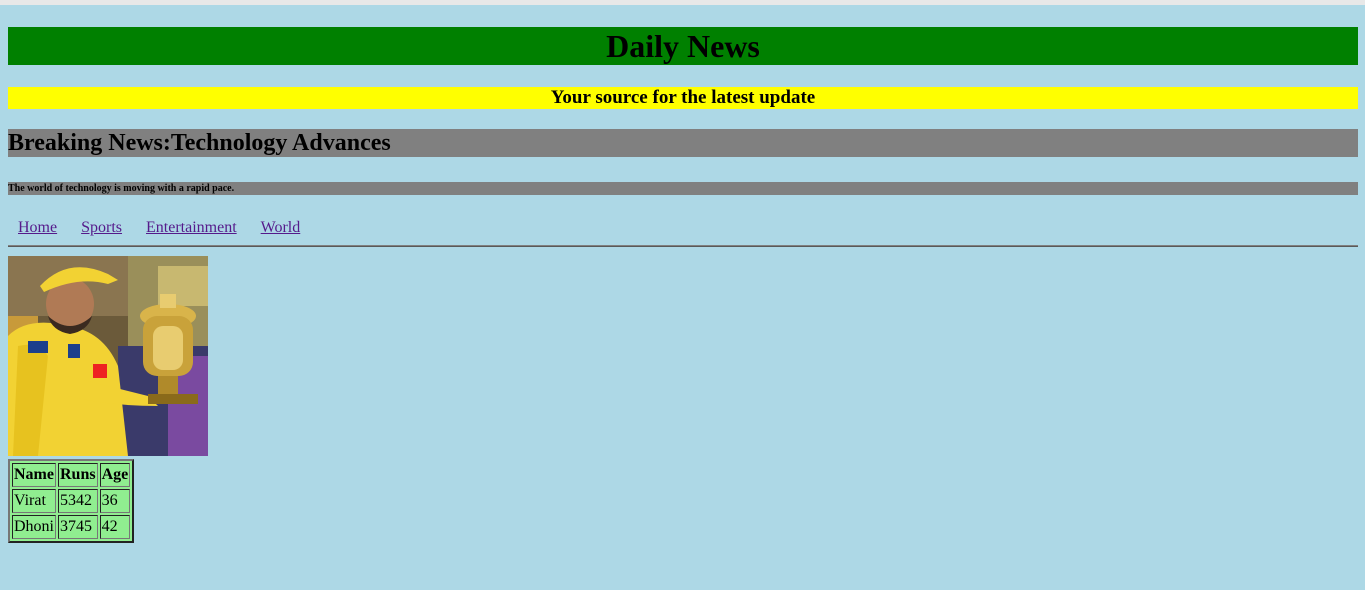 Image resolution: width=1365 pixels, height=590 pixels. What do you see at coordinates (683, 98) in the screenshot?
I see `tagline: Your source for the latest update` at bounding box center [683, 98].